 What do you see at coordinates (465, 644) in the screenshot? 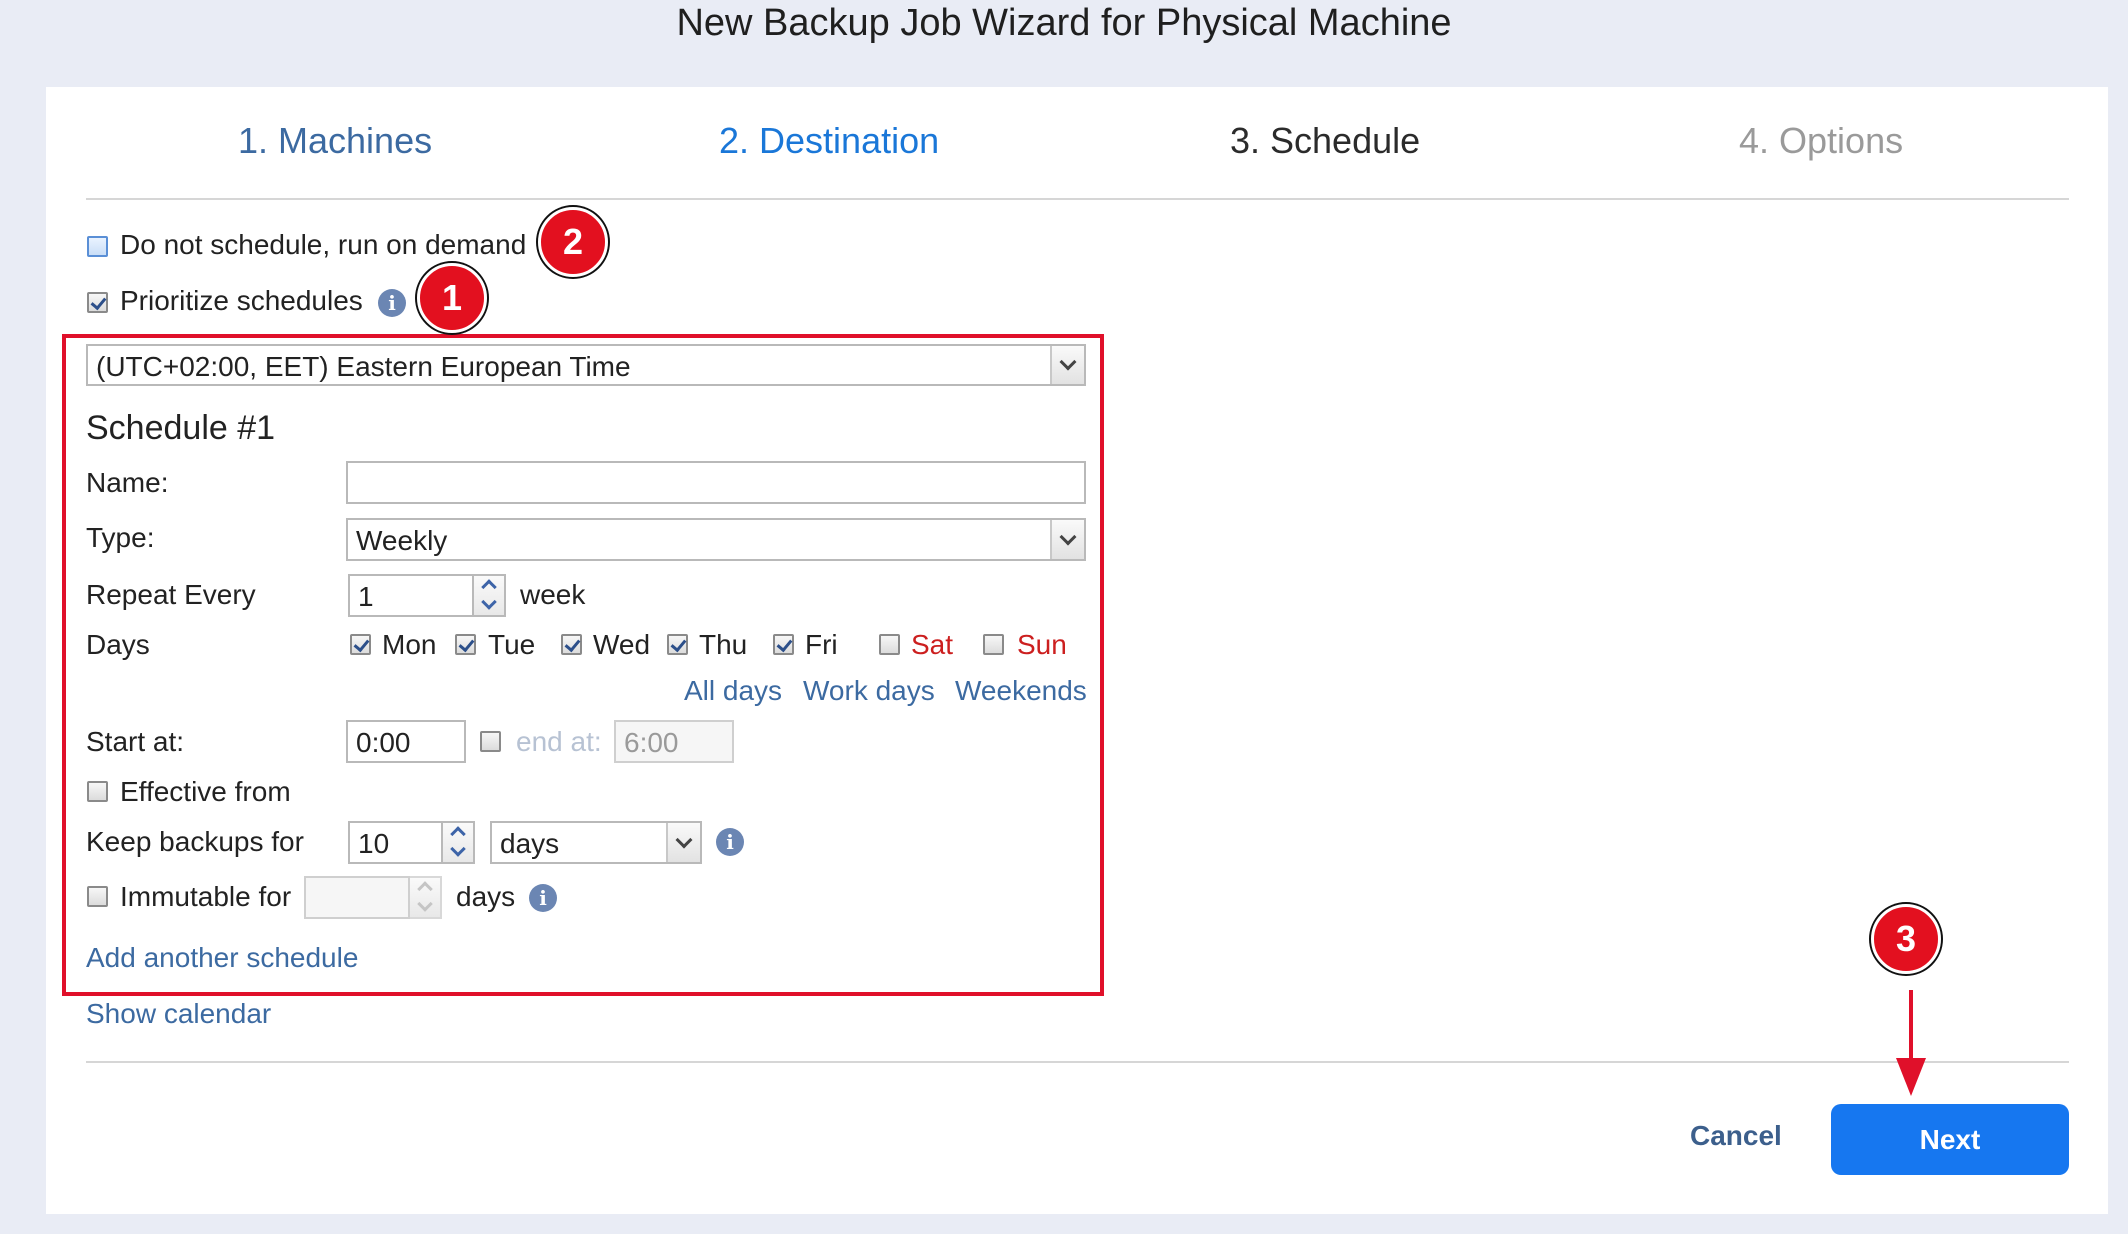
I see `day-tue-checkbox` at bounding box center [465, 644].